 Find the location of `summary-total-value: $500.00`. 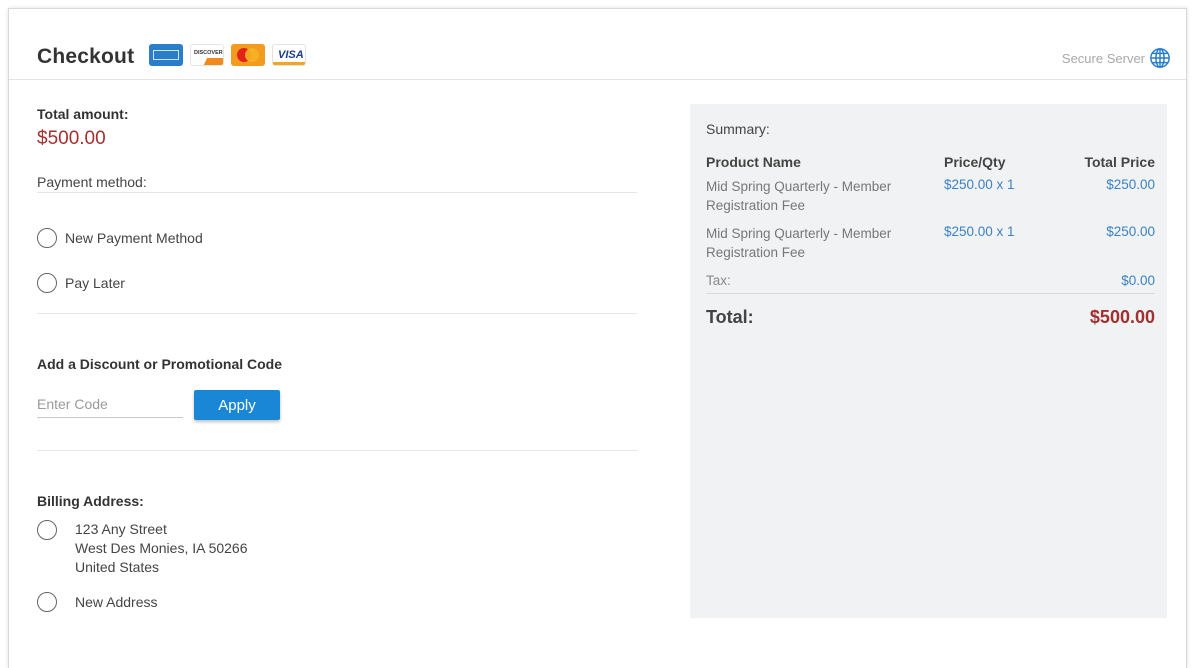

summary-total-value: $500.00 is located at coordinates (1122, 317).